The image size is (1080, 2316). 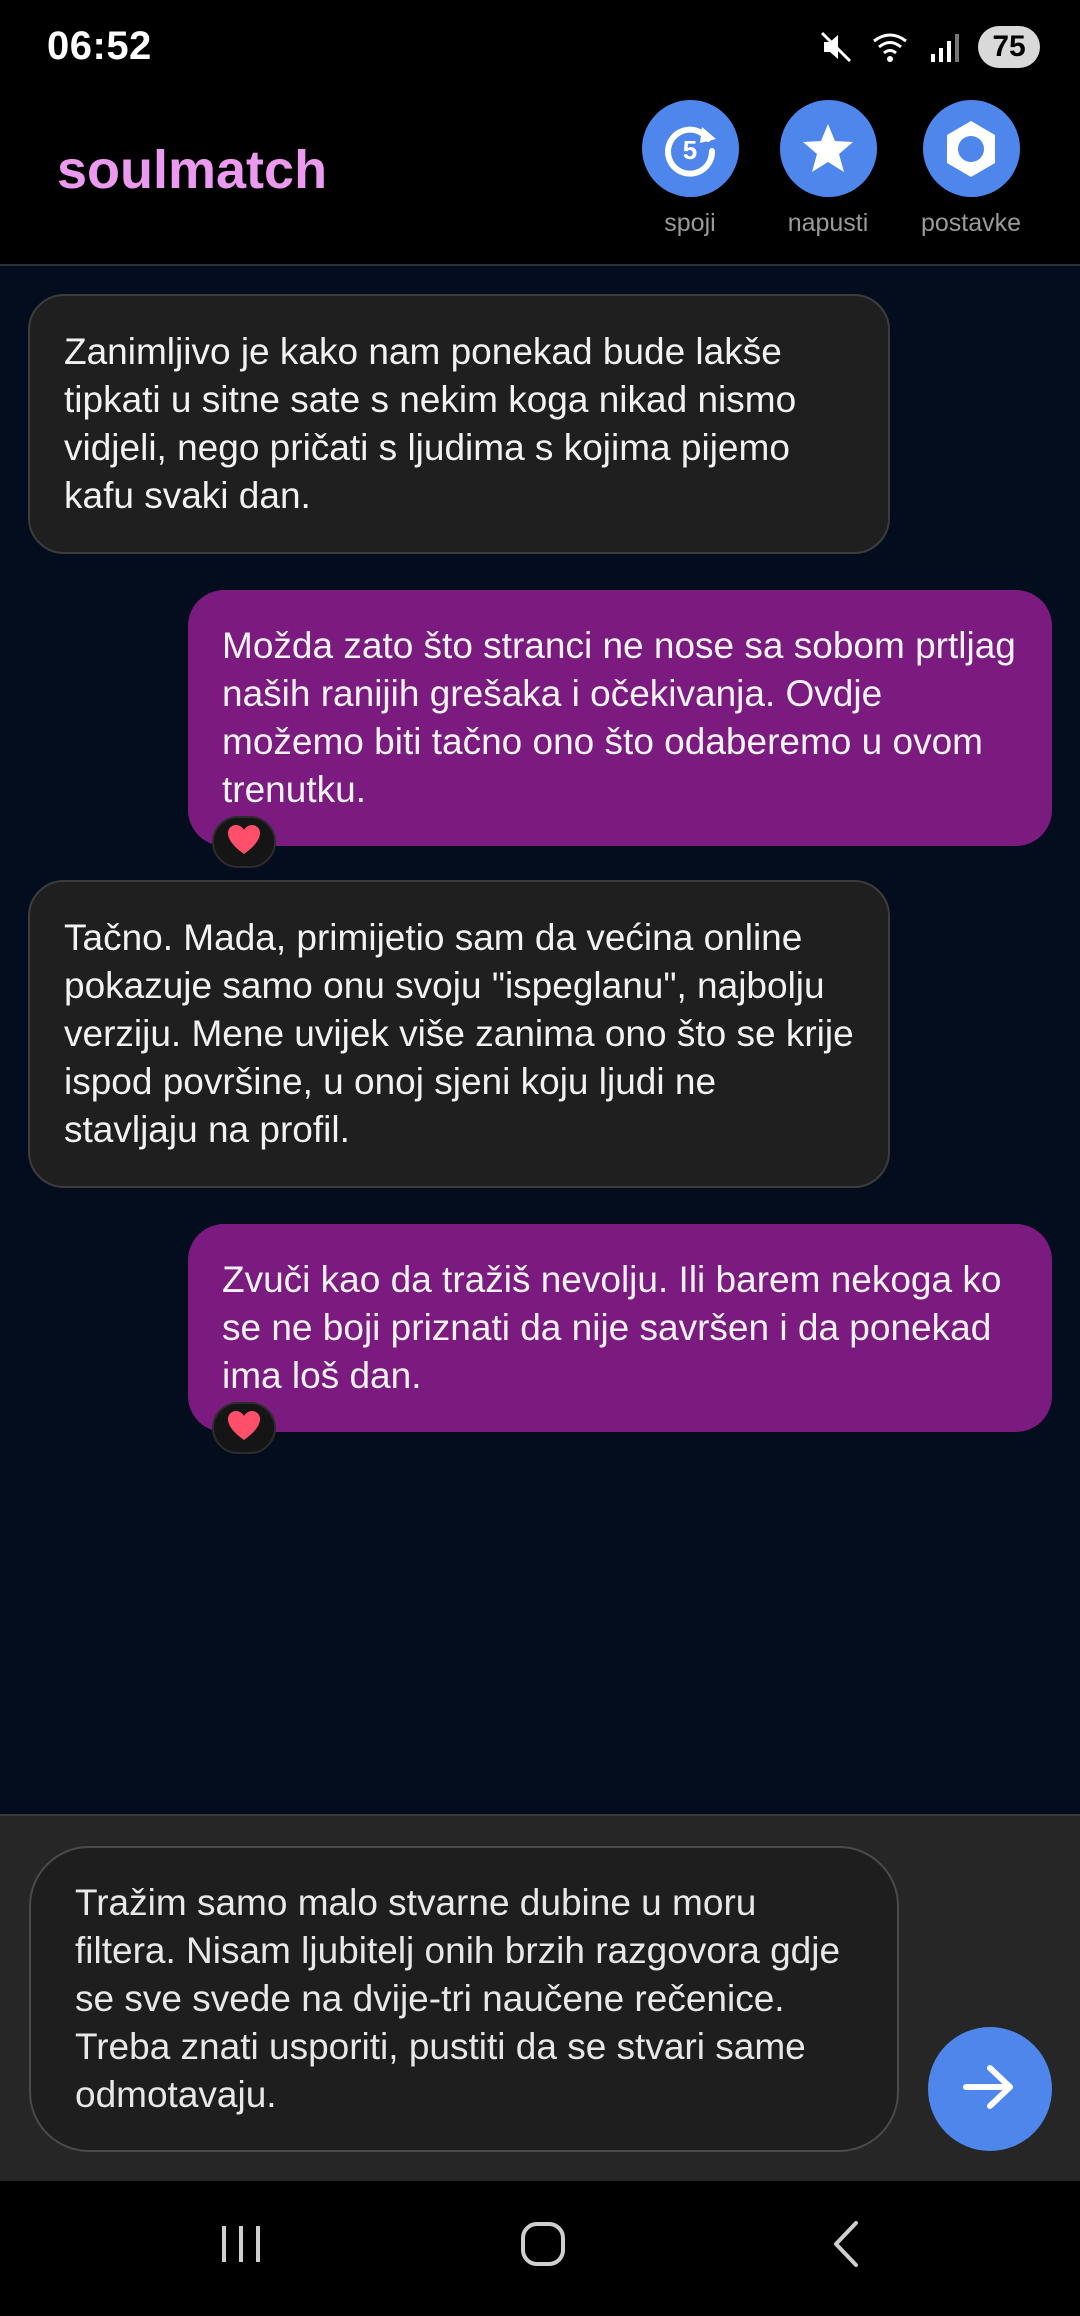 I want to click on recents-button, so click(x=241, y=2246).